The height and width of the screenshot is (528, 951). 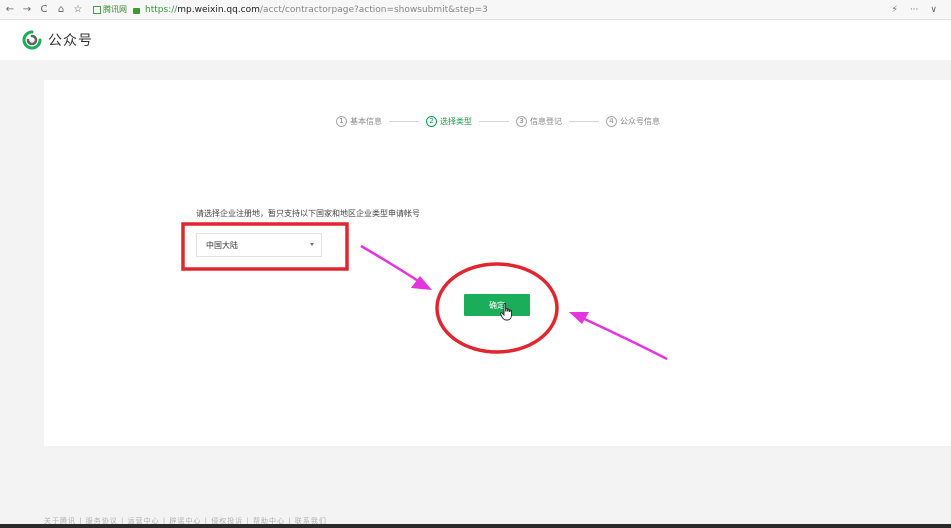 I want to click on hand-cursor-icon, so click(x=506, y=312).